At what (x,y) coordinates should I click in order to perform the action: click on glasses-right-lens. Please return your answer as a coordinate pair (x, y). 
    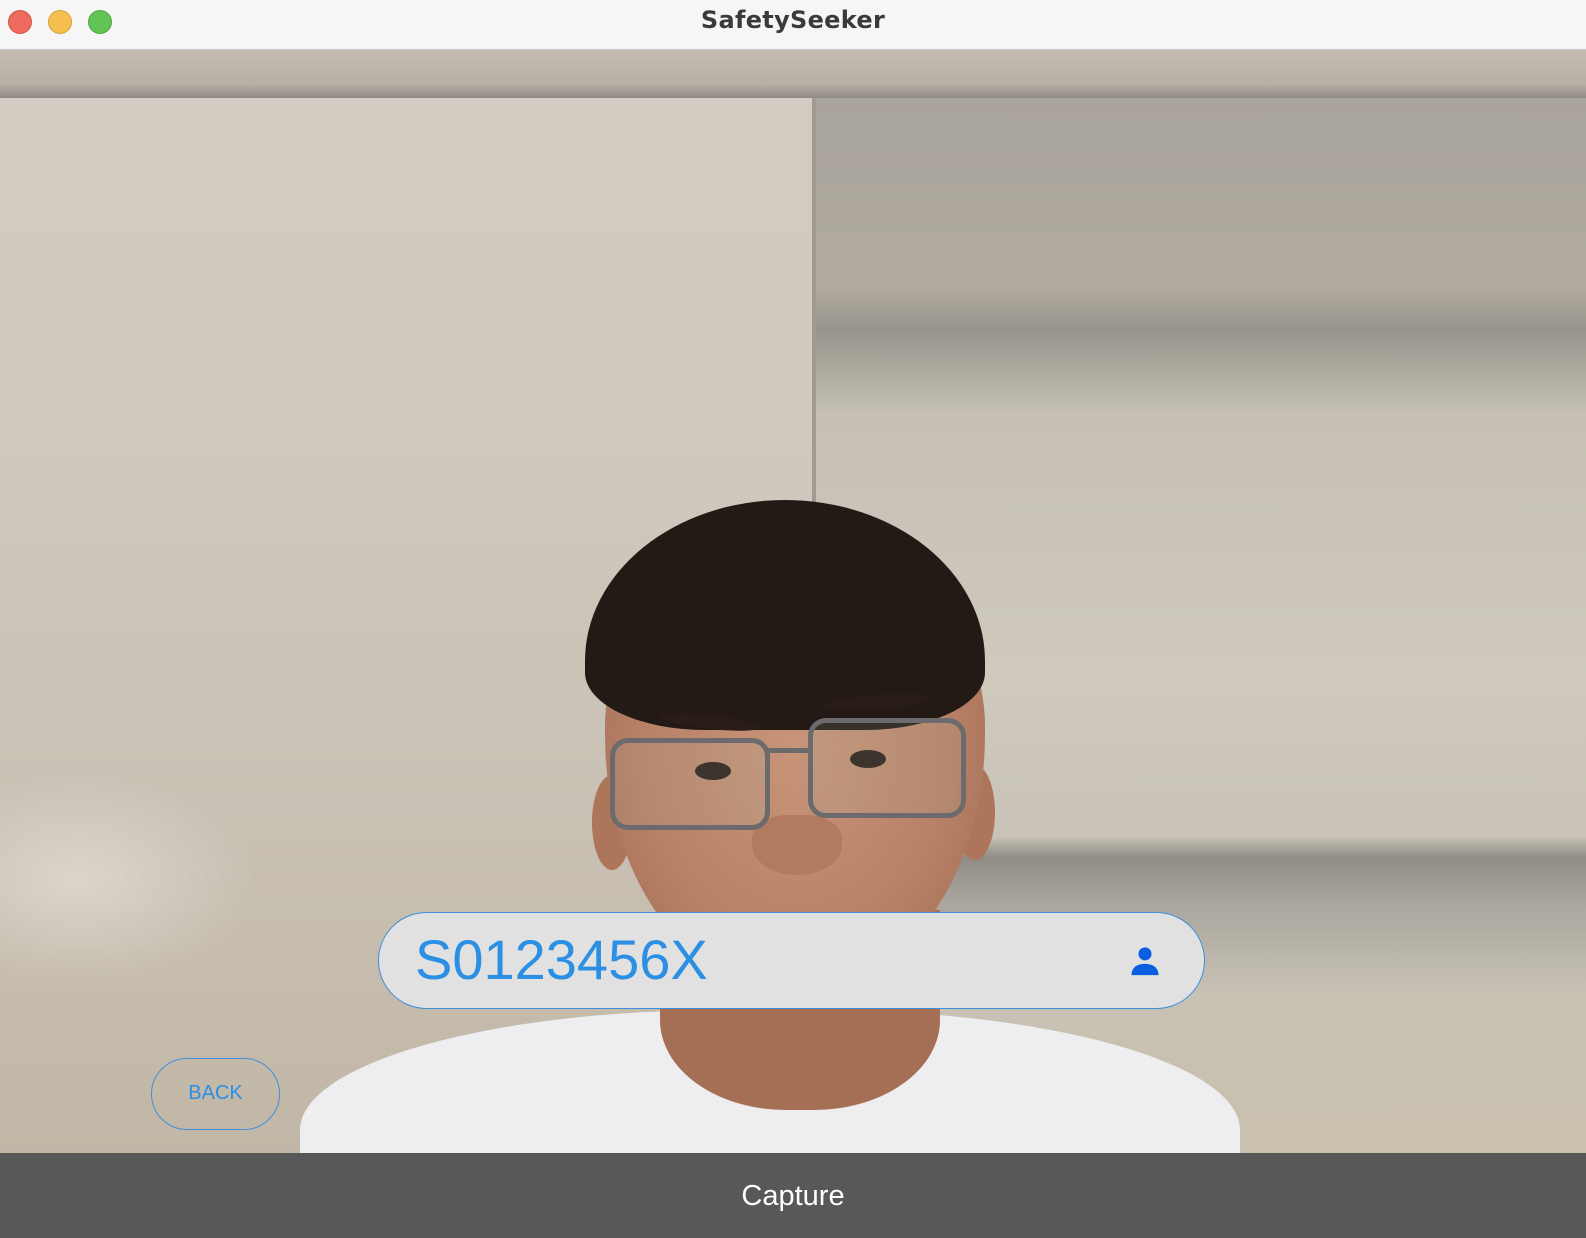
    Looking at the image, I should click on (887, 768).